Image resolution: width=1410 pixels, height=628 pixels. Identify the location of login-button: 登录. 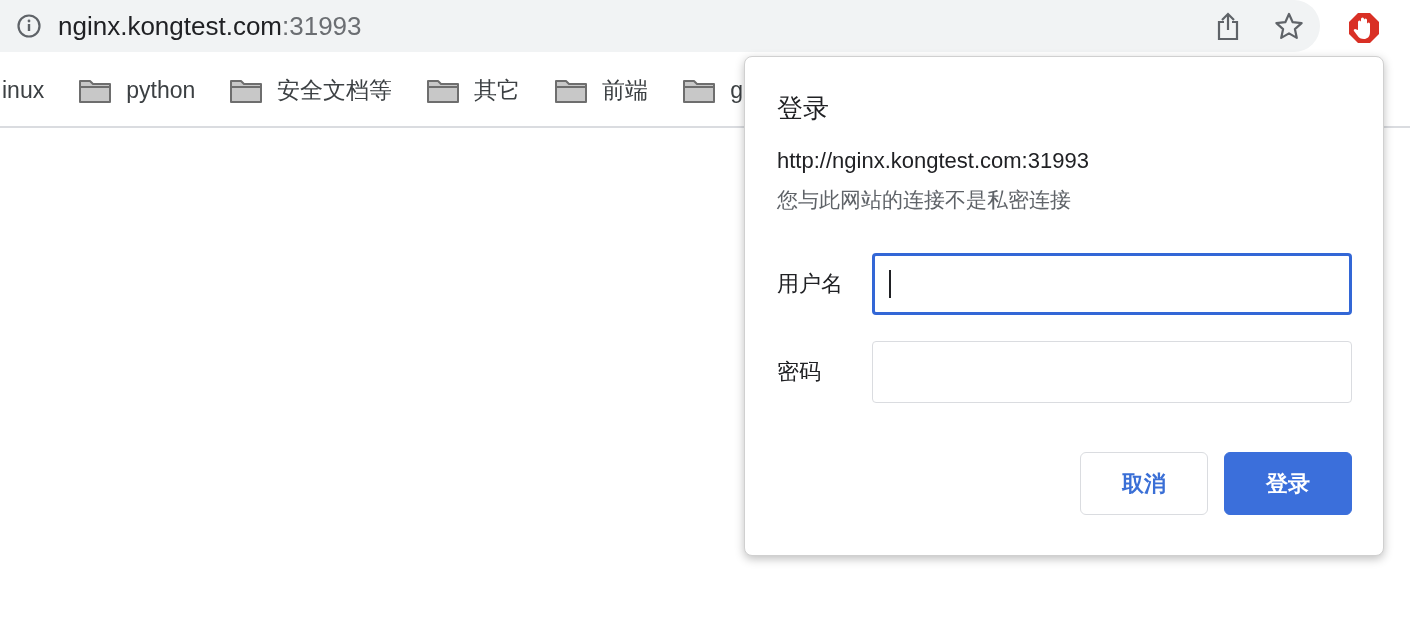
(1288, 483).